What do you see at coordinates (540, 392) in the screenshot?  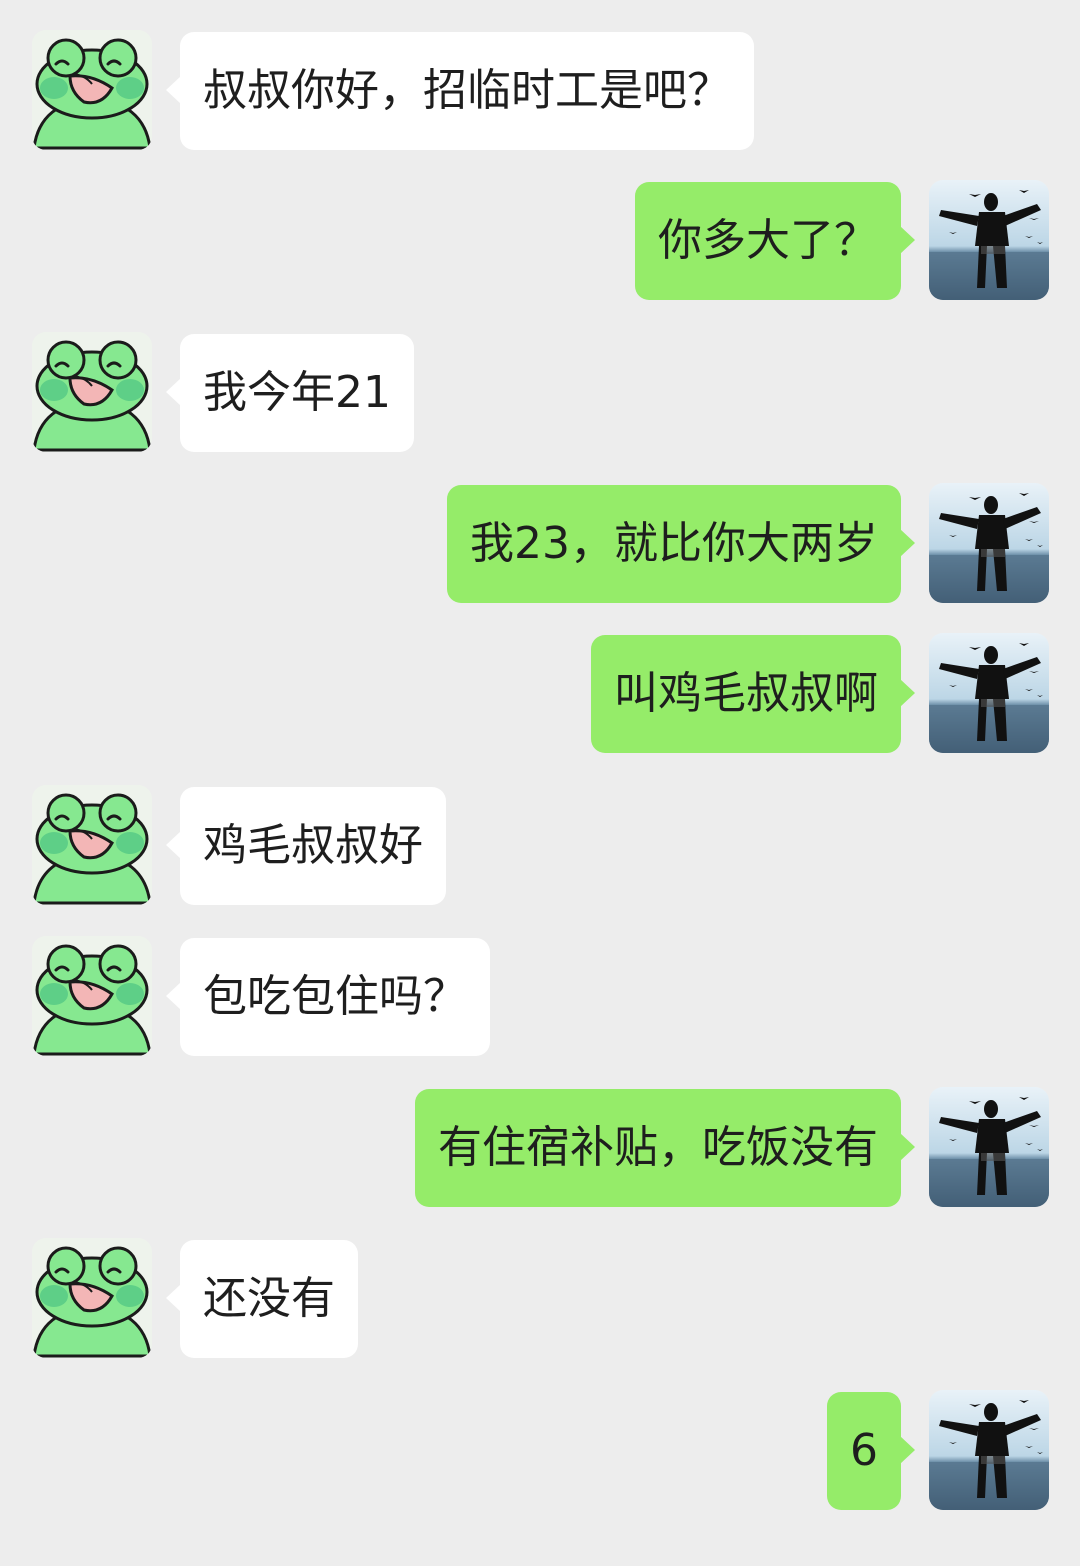 I see `message-row-incoming: 我今年21` at bounding box center [540, 392].